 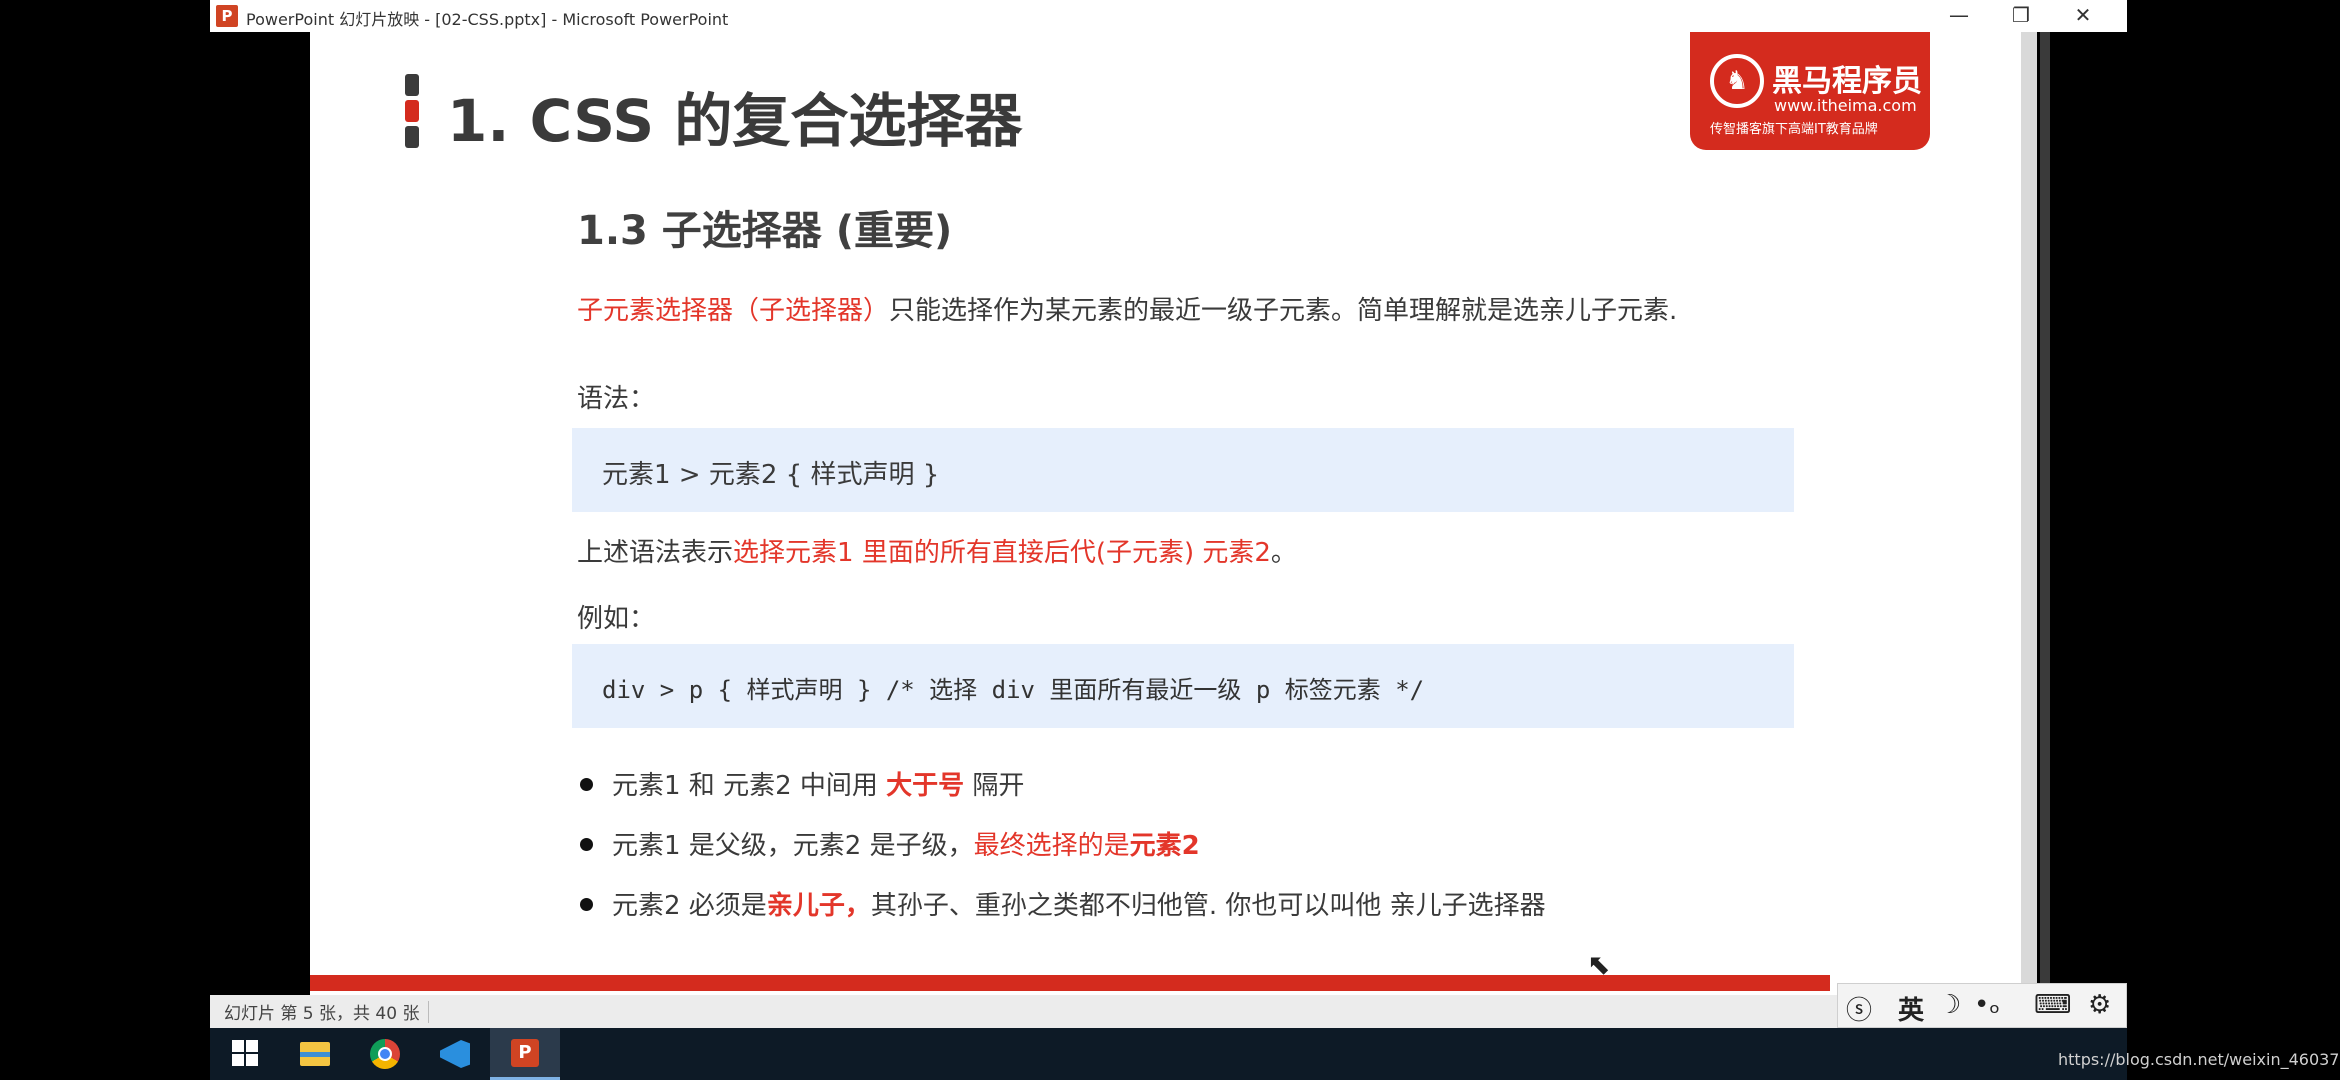 I want to click on keyboard-icon: ⌨, so click(x=2053, y=1005).